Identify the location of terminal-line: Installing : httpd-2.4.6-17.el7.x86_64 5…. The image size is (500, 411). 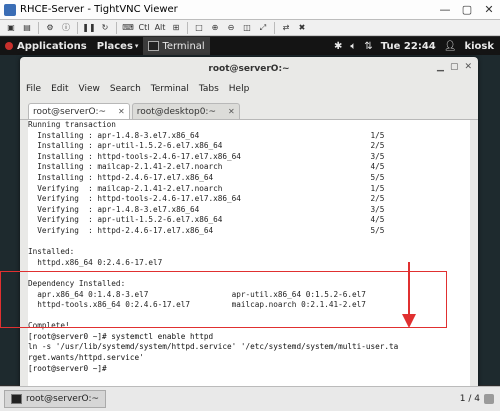
(206, 177).